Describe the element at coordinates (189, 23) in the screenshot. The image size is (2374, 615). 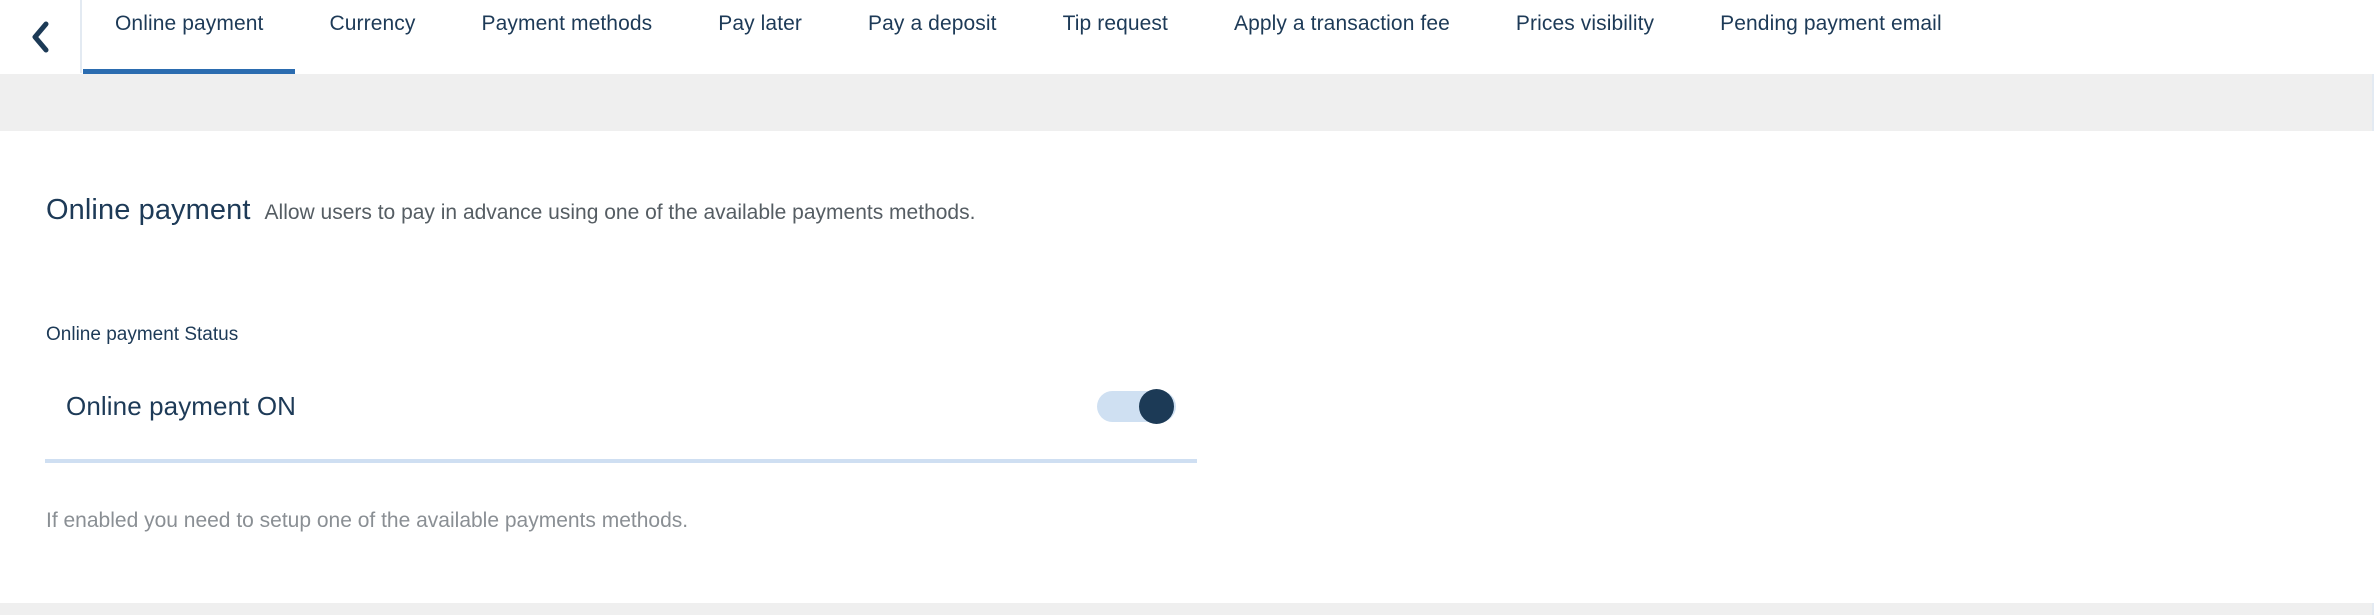
I see `tab-label: Online payment` at that location.